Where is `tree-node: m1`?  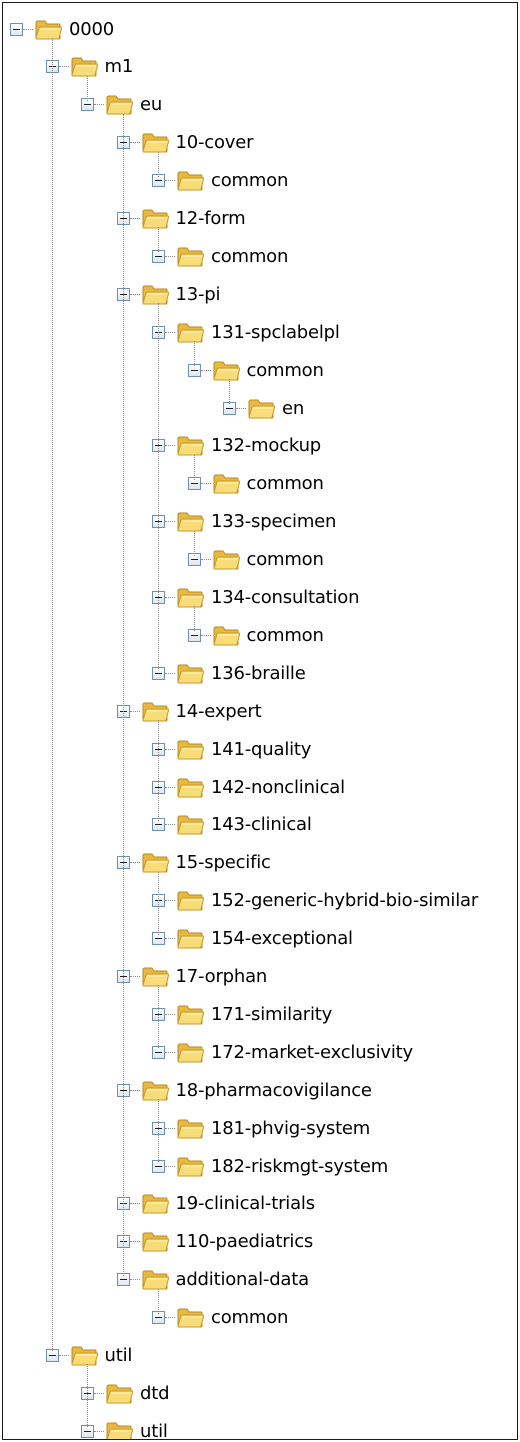 tree-node: m1 is located at coordinates (89, 67).